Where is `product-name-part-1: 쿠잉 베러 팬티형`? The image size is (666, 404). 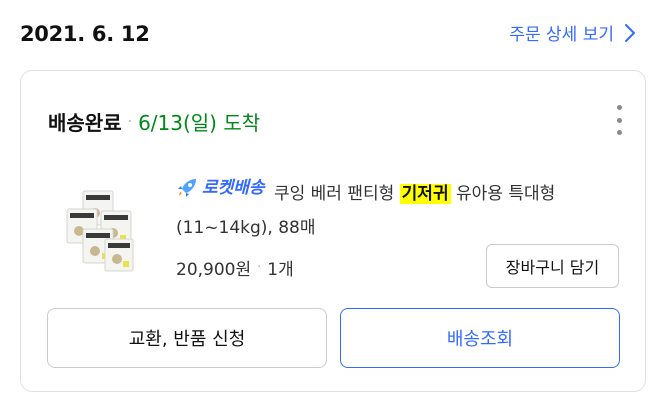
product-name-part-1: 쿠잉 베러 팬티형 is located at coordinates (334, 194).